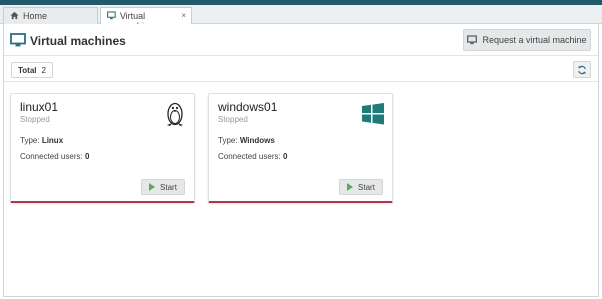 The width and height of the screenshot is (602, 299). I want to click on total-badge: Total 2, so click(32, 70).